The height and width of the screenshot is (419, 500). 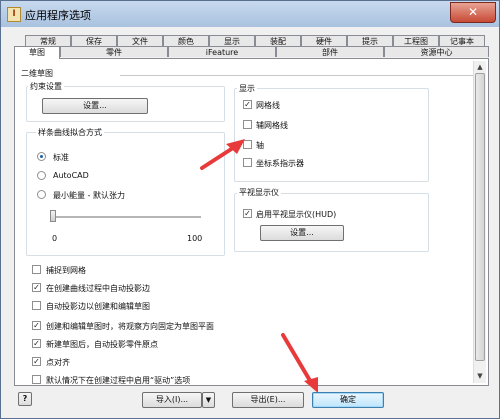 I want to click on spline-autocad-radio, so click(x=41, y=175).